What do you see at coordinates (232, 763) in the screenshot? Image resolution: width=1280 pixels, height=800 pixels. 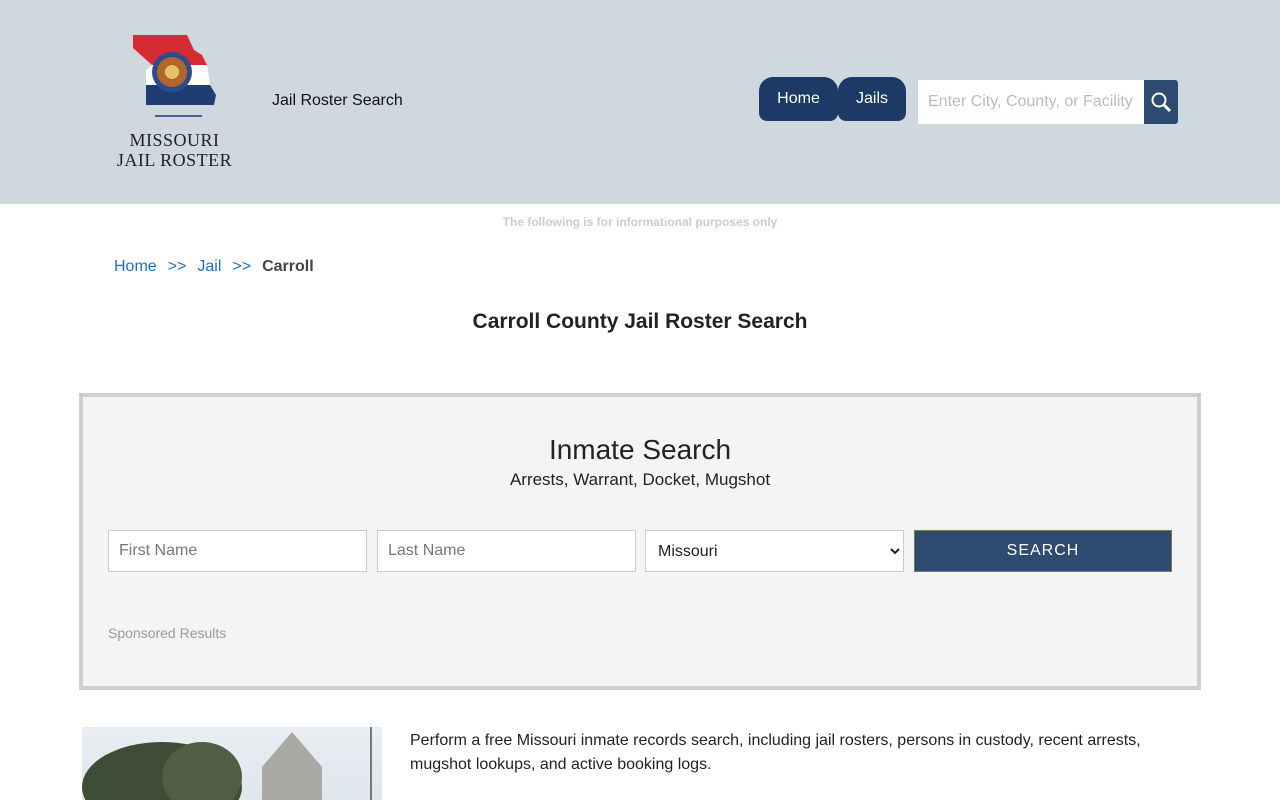 I see `courthouse-photo` at bounding box center [232, 763].